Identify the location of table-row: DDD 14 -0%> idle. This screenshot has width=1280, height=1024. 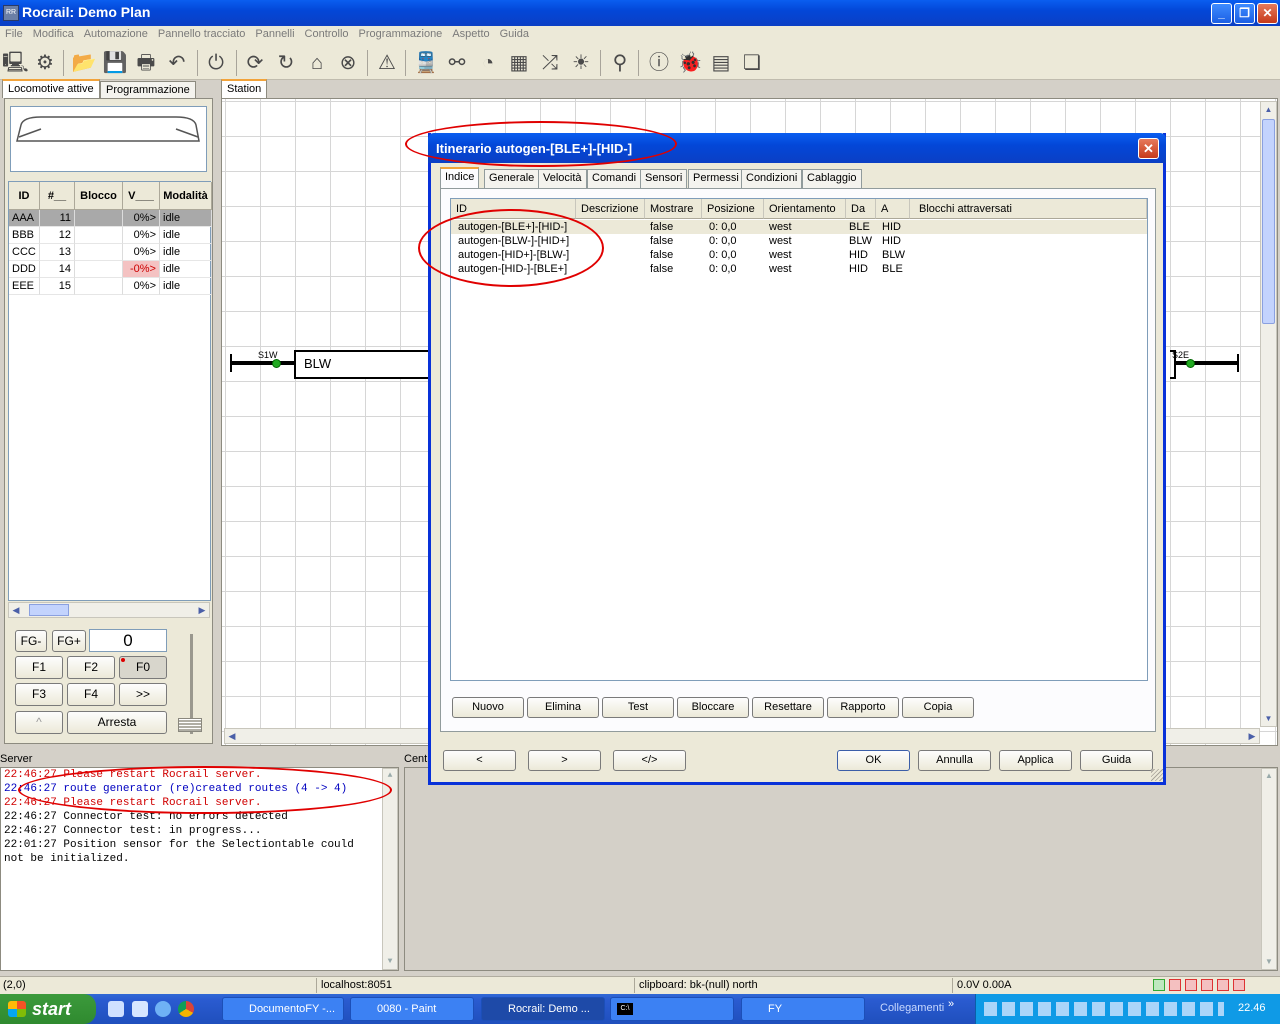
(110, 269).